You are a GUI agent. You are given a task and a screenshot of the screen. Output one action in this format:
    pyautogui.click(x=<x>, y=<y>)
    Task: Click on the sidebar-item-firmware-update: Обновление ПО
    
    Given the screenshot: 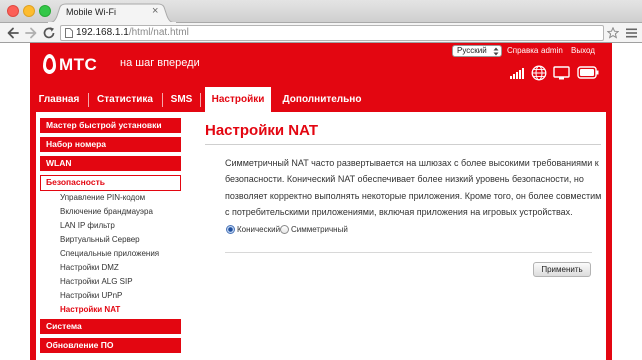 What is the action you would take?
    pyautogui.click(x=110, y=345)
    